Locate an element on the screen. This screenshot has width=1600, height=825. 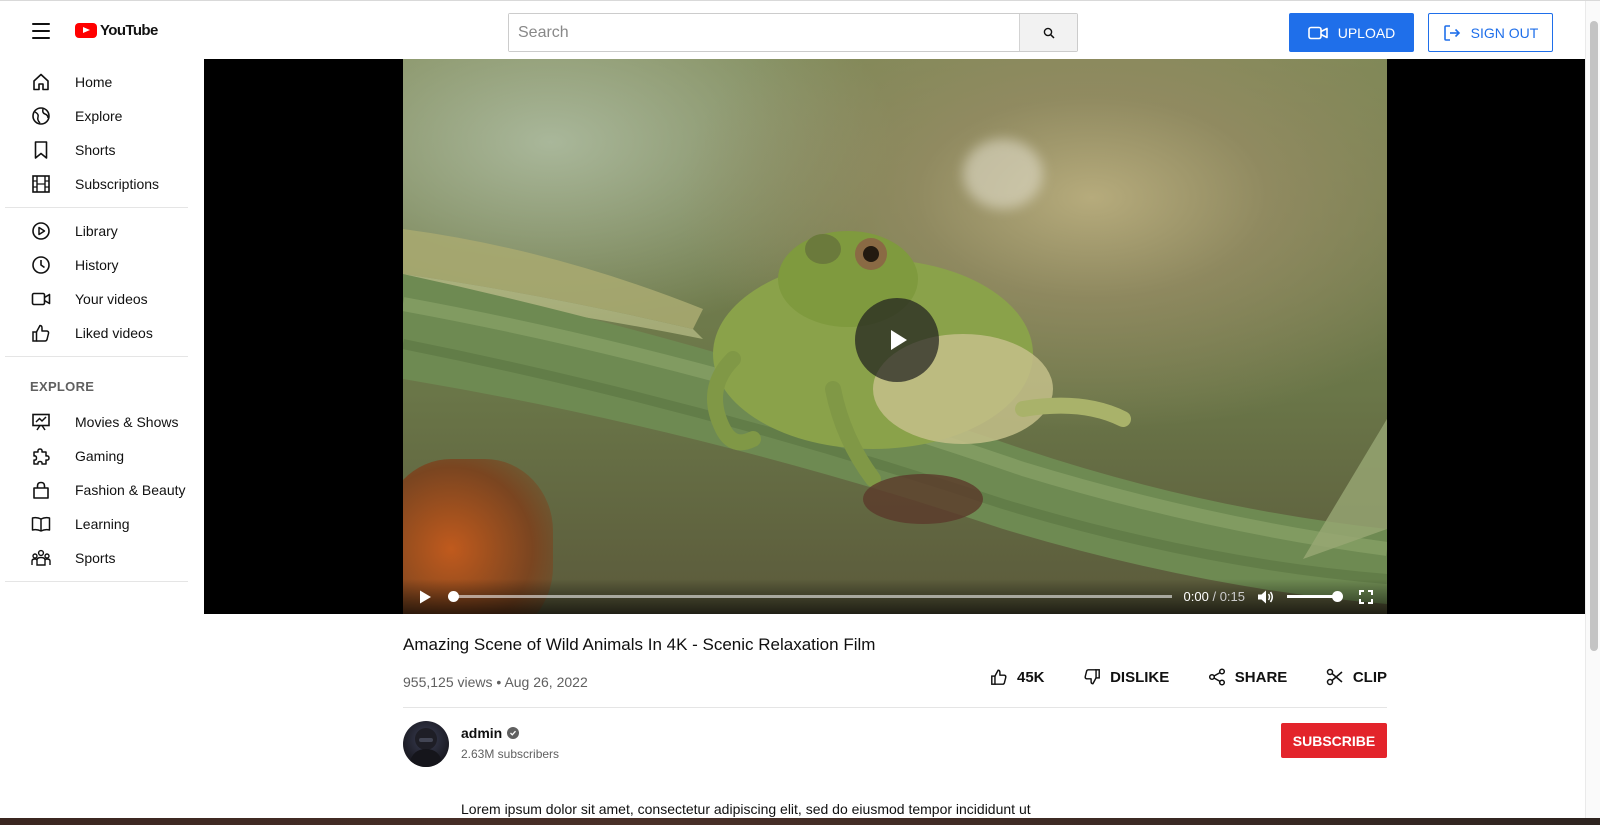
sidebar-item-label: Shorts is located at coordinates (95, 150).